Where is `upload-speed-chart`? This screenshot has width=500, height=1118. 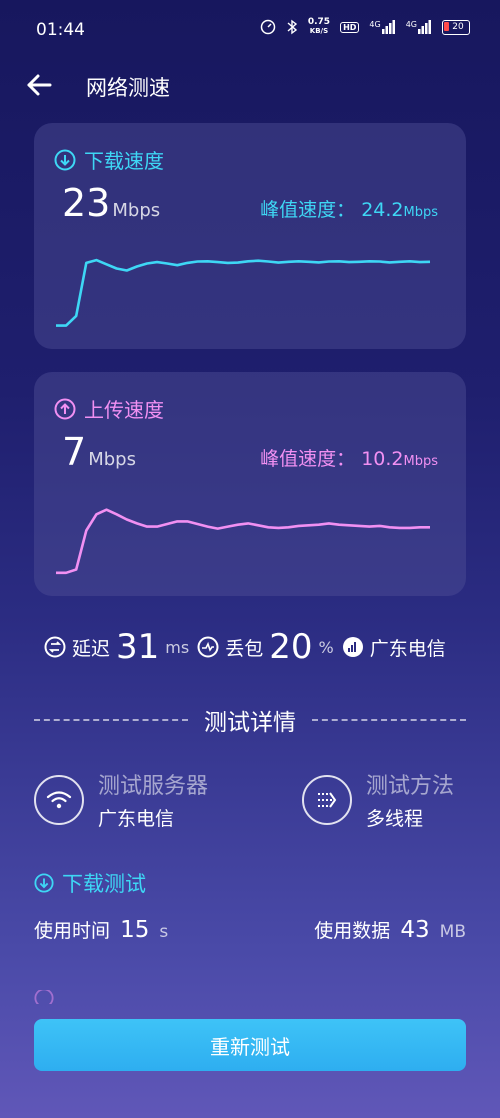
upload-speed-chart is located at coordinates (243, 541).